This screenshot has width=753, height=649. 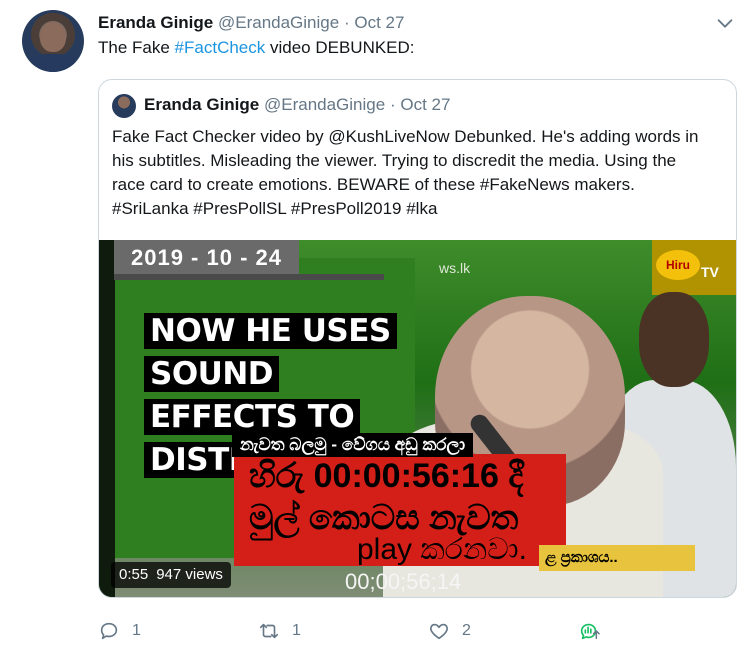 What do you see at coordinates (53, 63) in the screenshot?
I see `avatar-shirt` at bounding box center [53, 63].